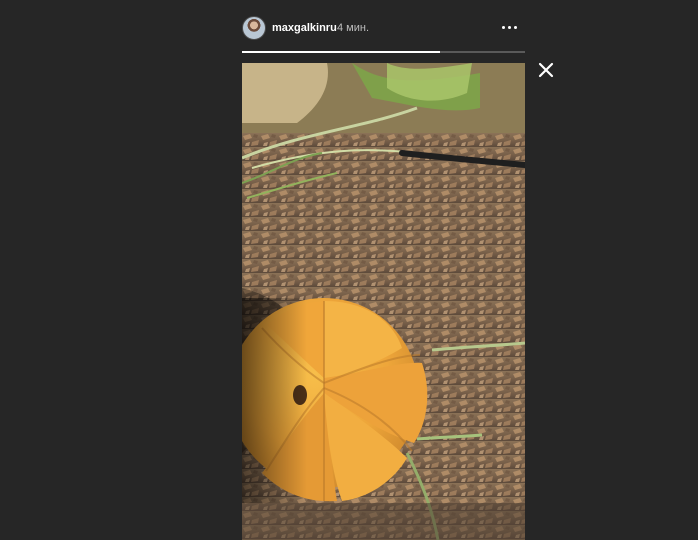  Describe the element at coordinates (341, 52) in the screenshot. I see `story-progress-fill` at that location.